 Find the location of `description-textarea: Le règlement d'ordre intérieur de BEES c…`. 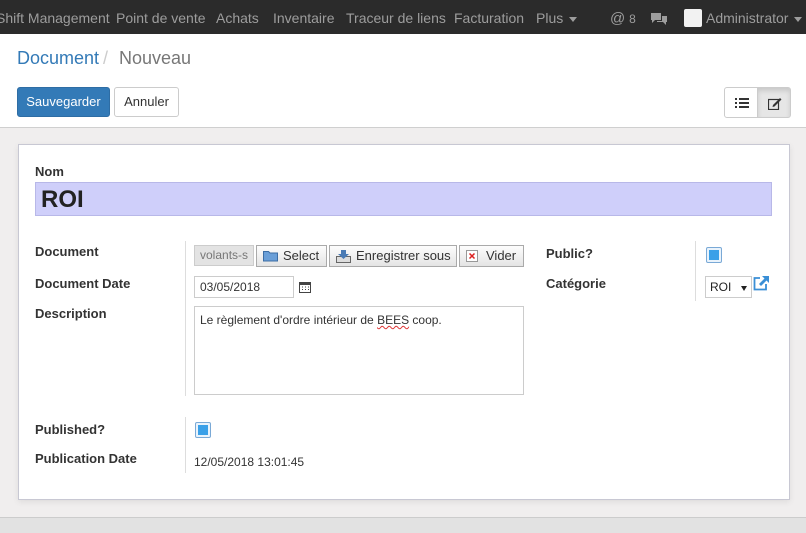

description-textarea: Le règlement d'ordre intérieur de BEES c… is located at coordinates (359, 350).